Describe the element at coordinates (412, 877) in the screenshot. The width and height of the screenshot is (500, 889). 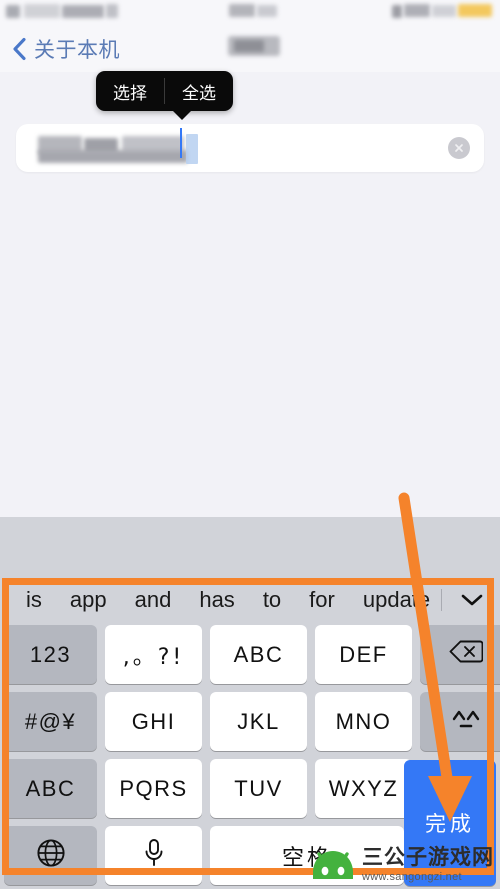
I see `watermark-url: www.sangongzi.net` at that location.